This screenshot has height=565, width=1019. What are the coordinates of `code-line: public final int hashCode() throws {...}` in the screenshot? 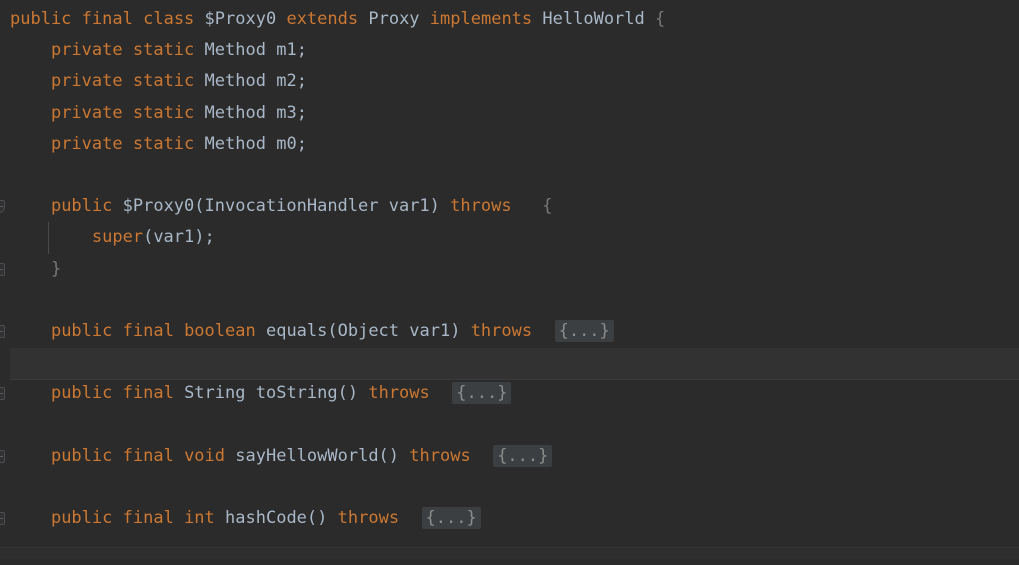 It's located at (509, 518).